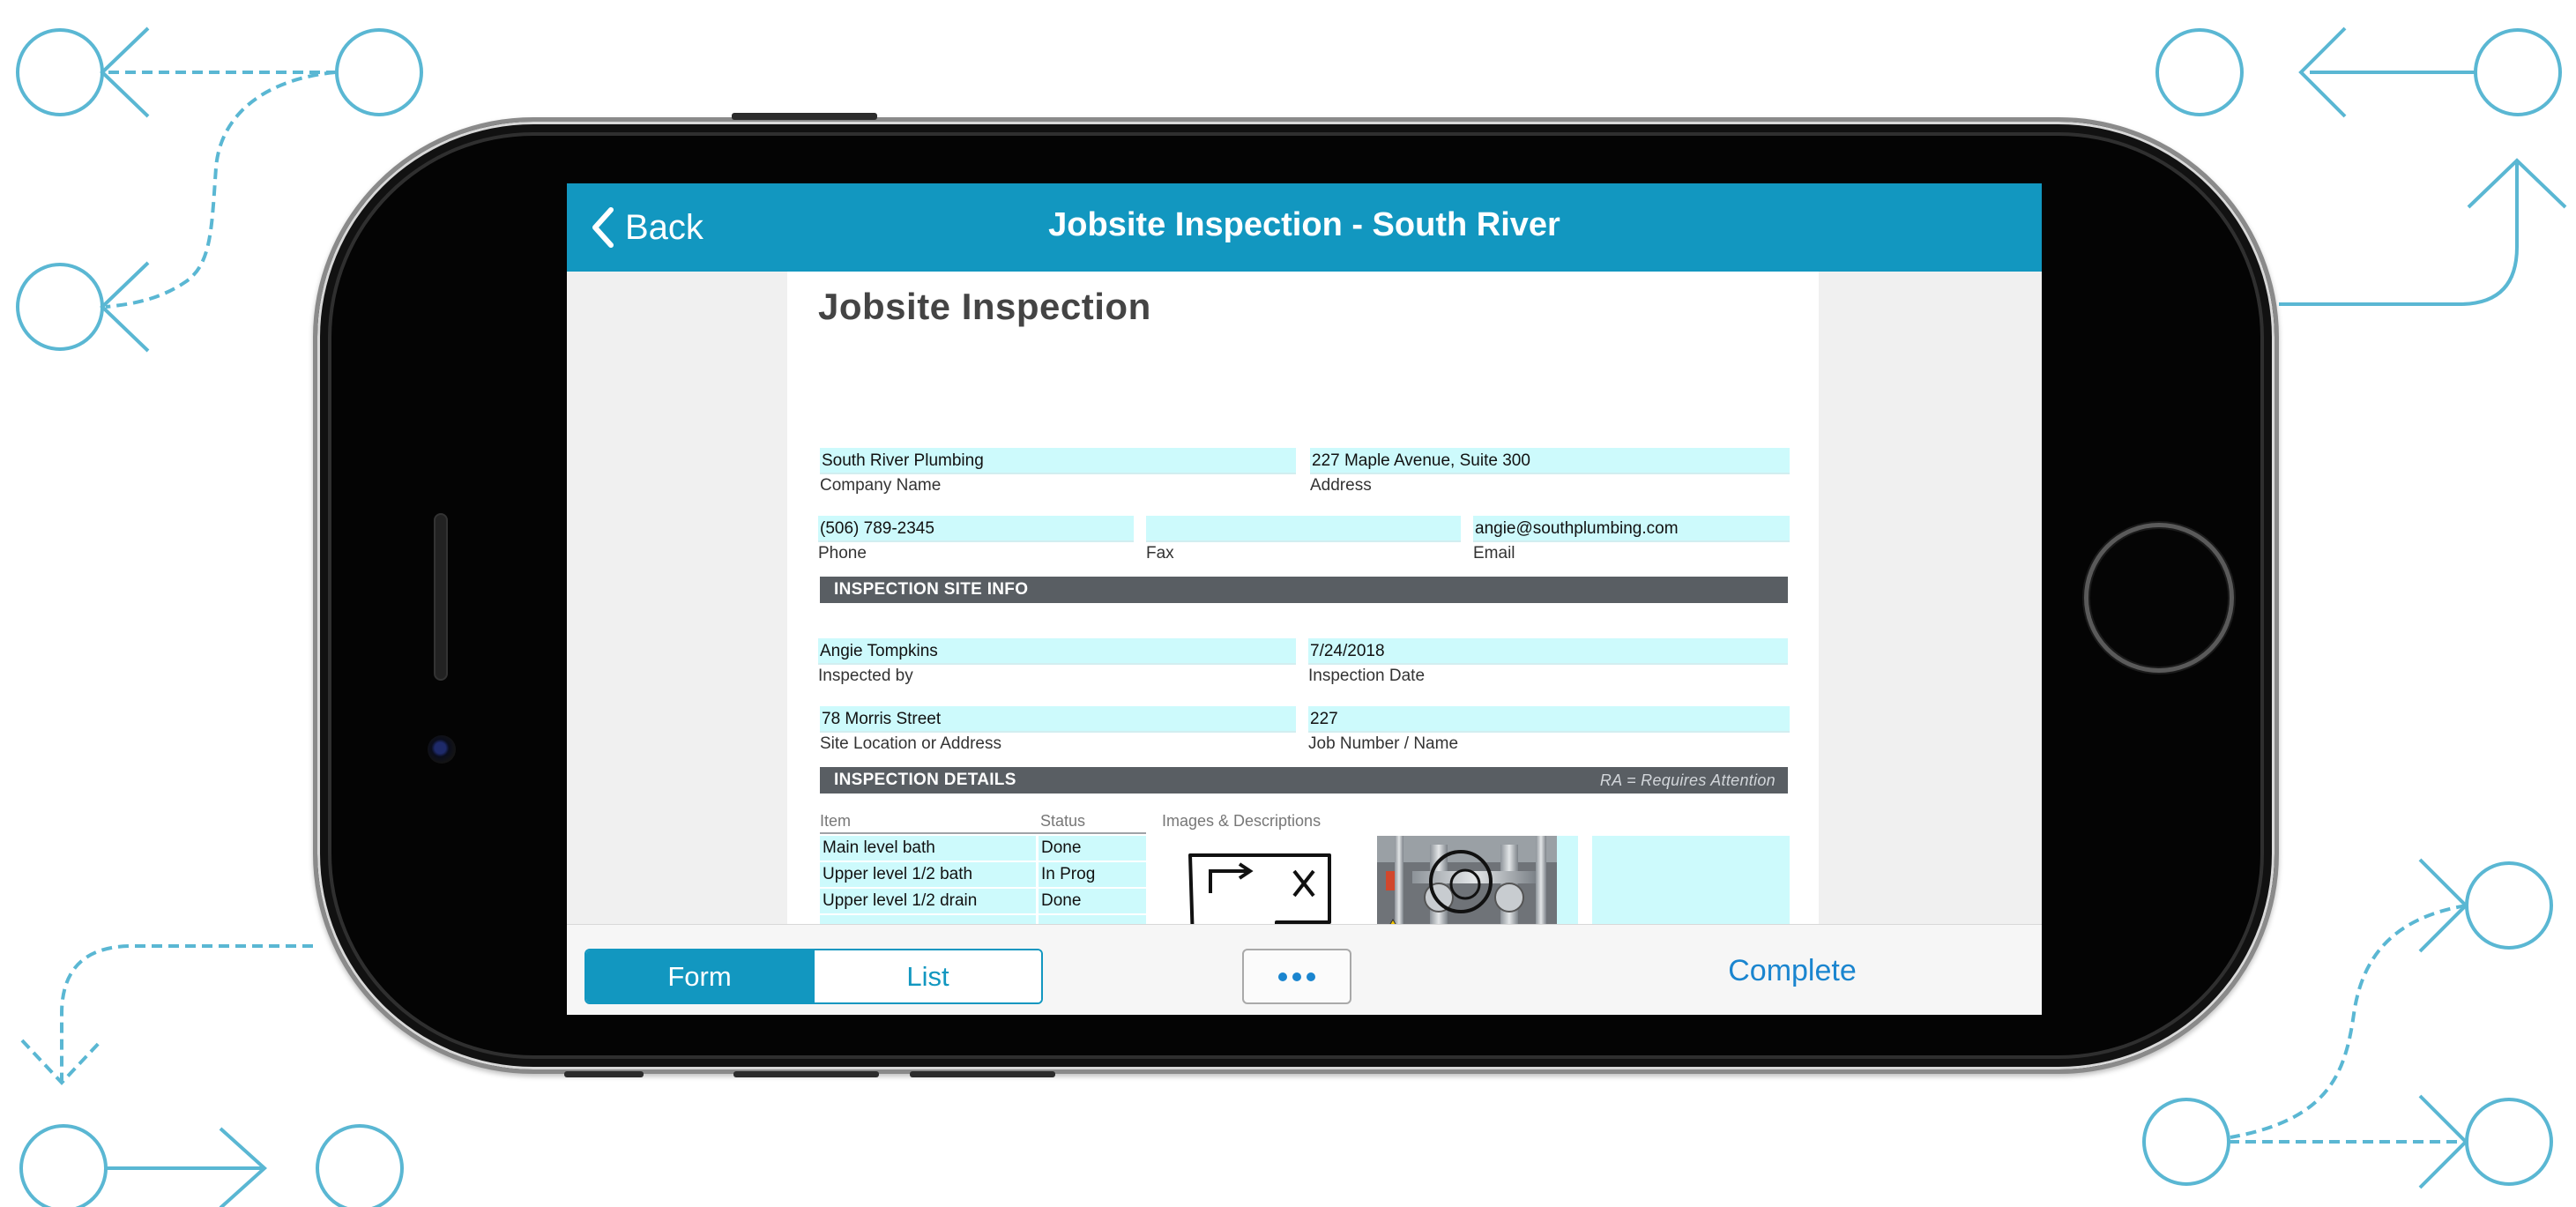  I want to click on fax-label: Fax, so click(1160, 554).